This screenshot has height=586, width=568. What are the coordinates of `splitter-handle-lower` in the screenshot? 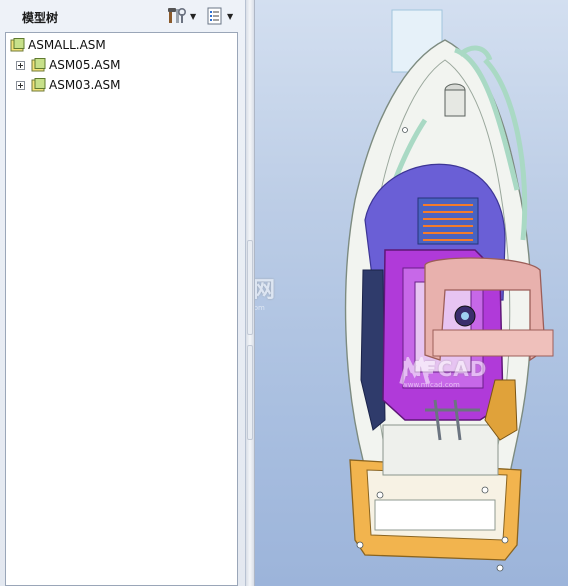 It's located at (250, 392).